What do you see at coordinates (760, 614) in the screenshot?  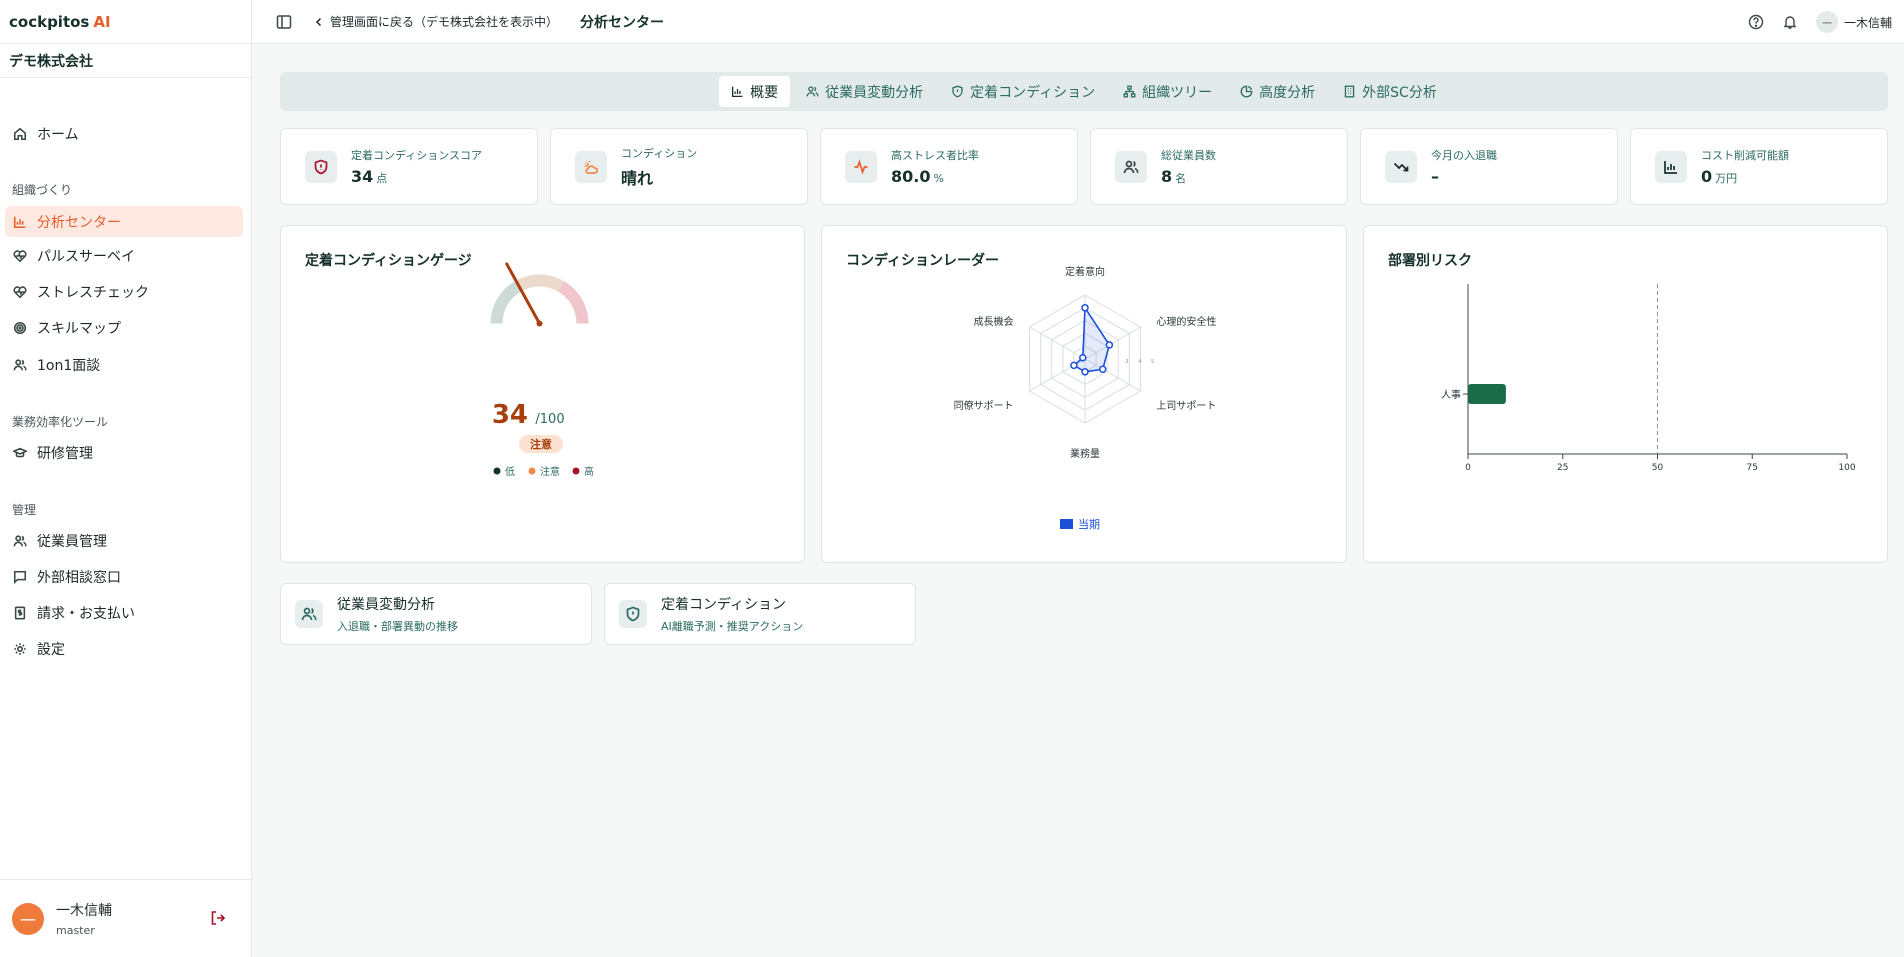 I see `link-retention-condition: 定着コンディション AI離職予測・推奨アクション` at bounding box center [760, 614].